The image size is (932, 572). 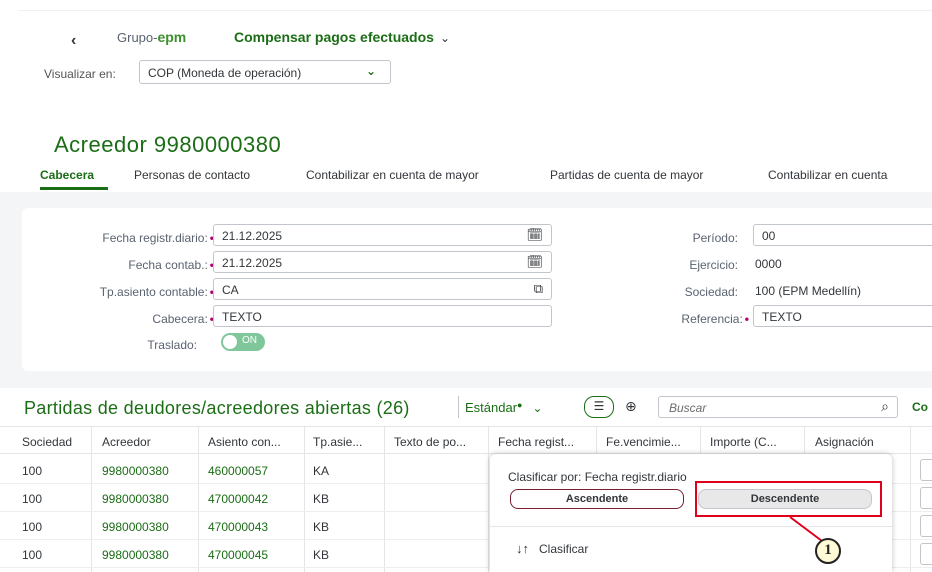 What do you see at coordinates (806, 529) in the screenshot?
I see `callout-pointer` at bounding box center [806, 529].